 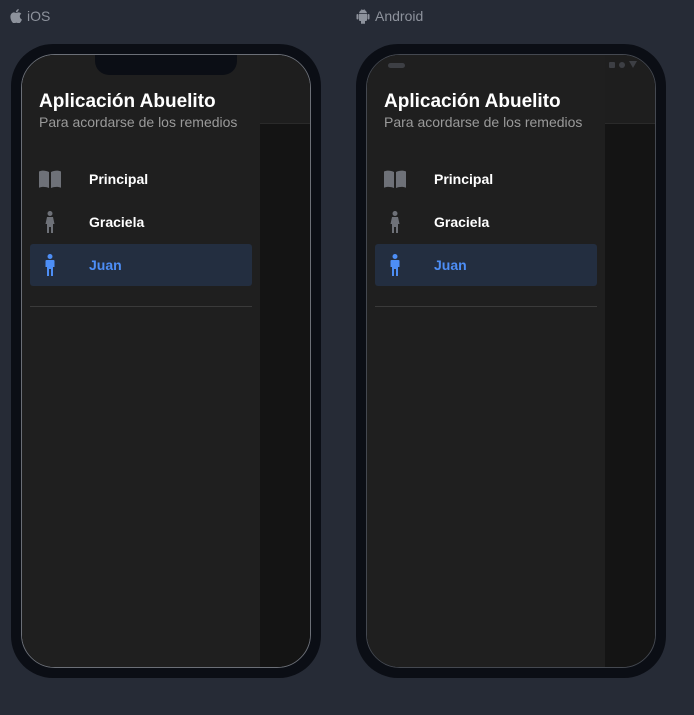 I want to click on battery-icon, so click(x=633, y=64).